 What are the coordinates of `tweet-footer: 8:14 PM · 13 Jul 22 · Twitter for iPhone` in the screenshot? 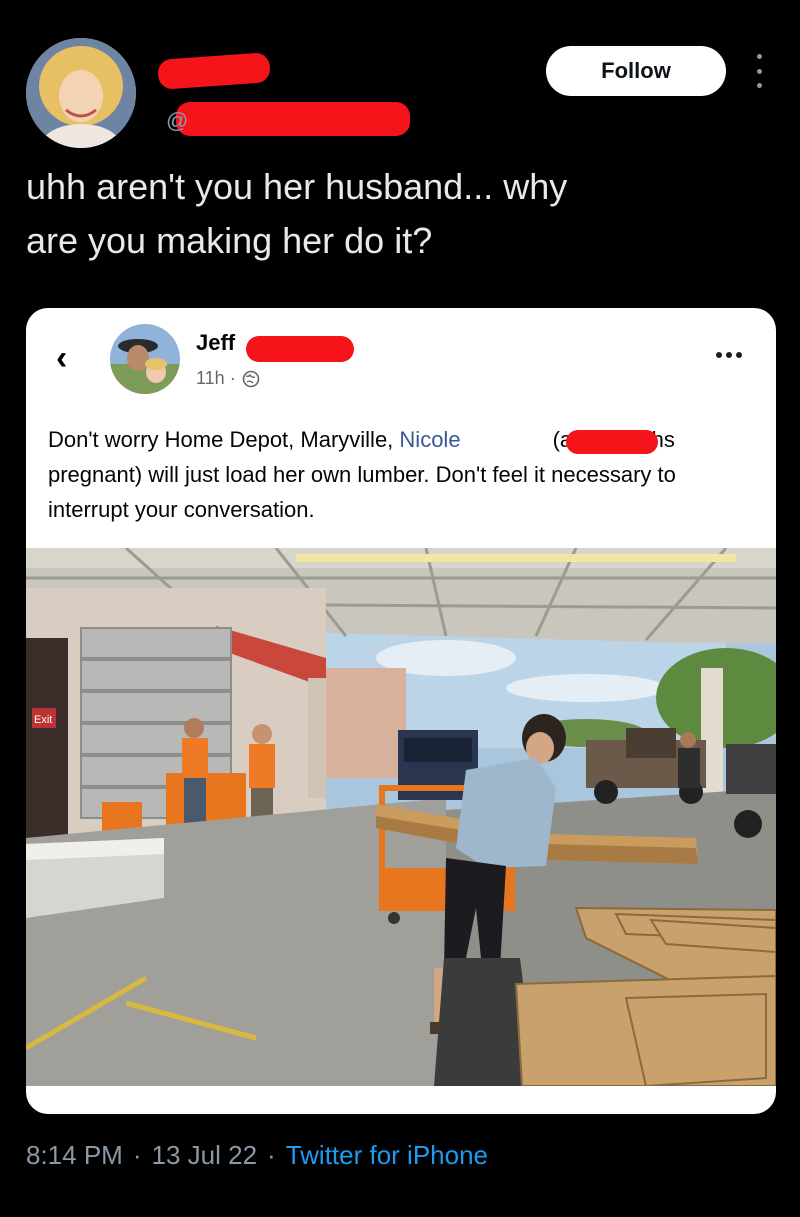 It's located at (257, 1155).